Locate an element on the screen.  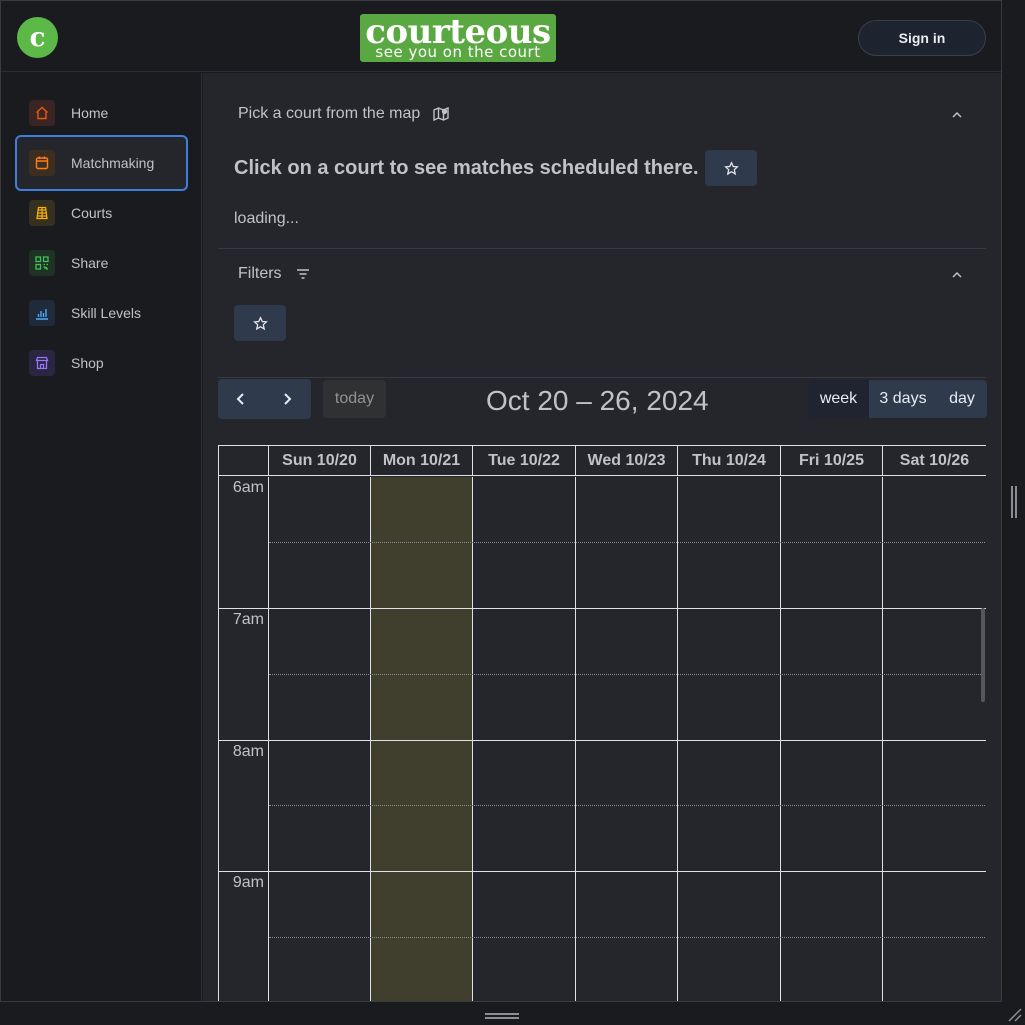
day-header: Sun 10/20 is located at coordinates (320, 461).